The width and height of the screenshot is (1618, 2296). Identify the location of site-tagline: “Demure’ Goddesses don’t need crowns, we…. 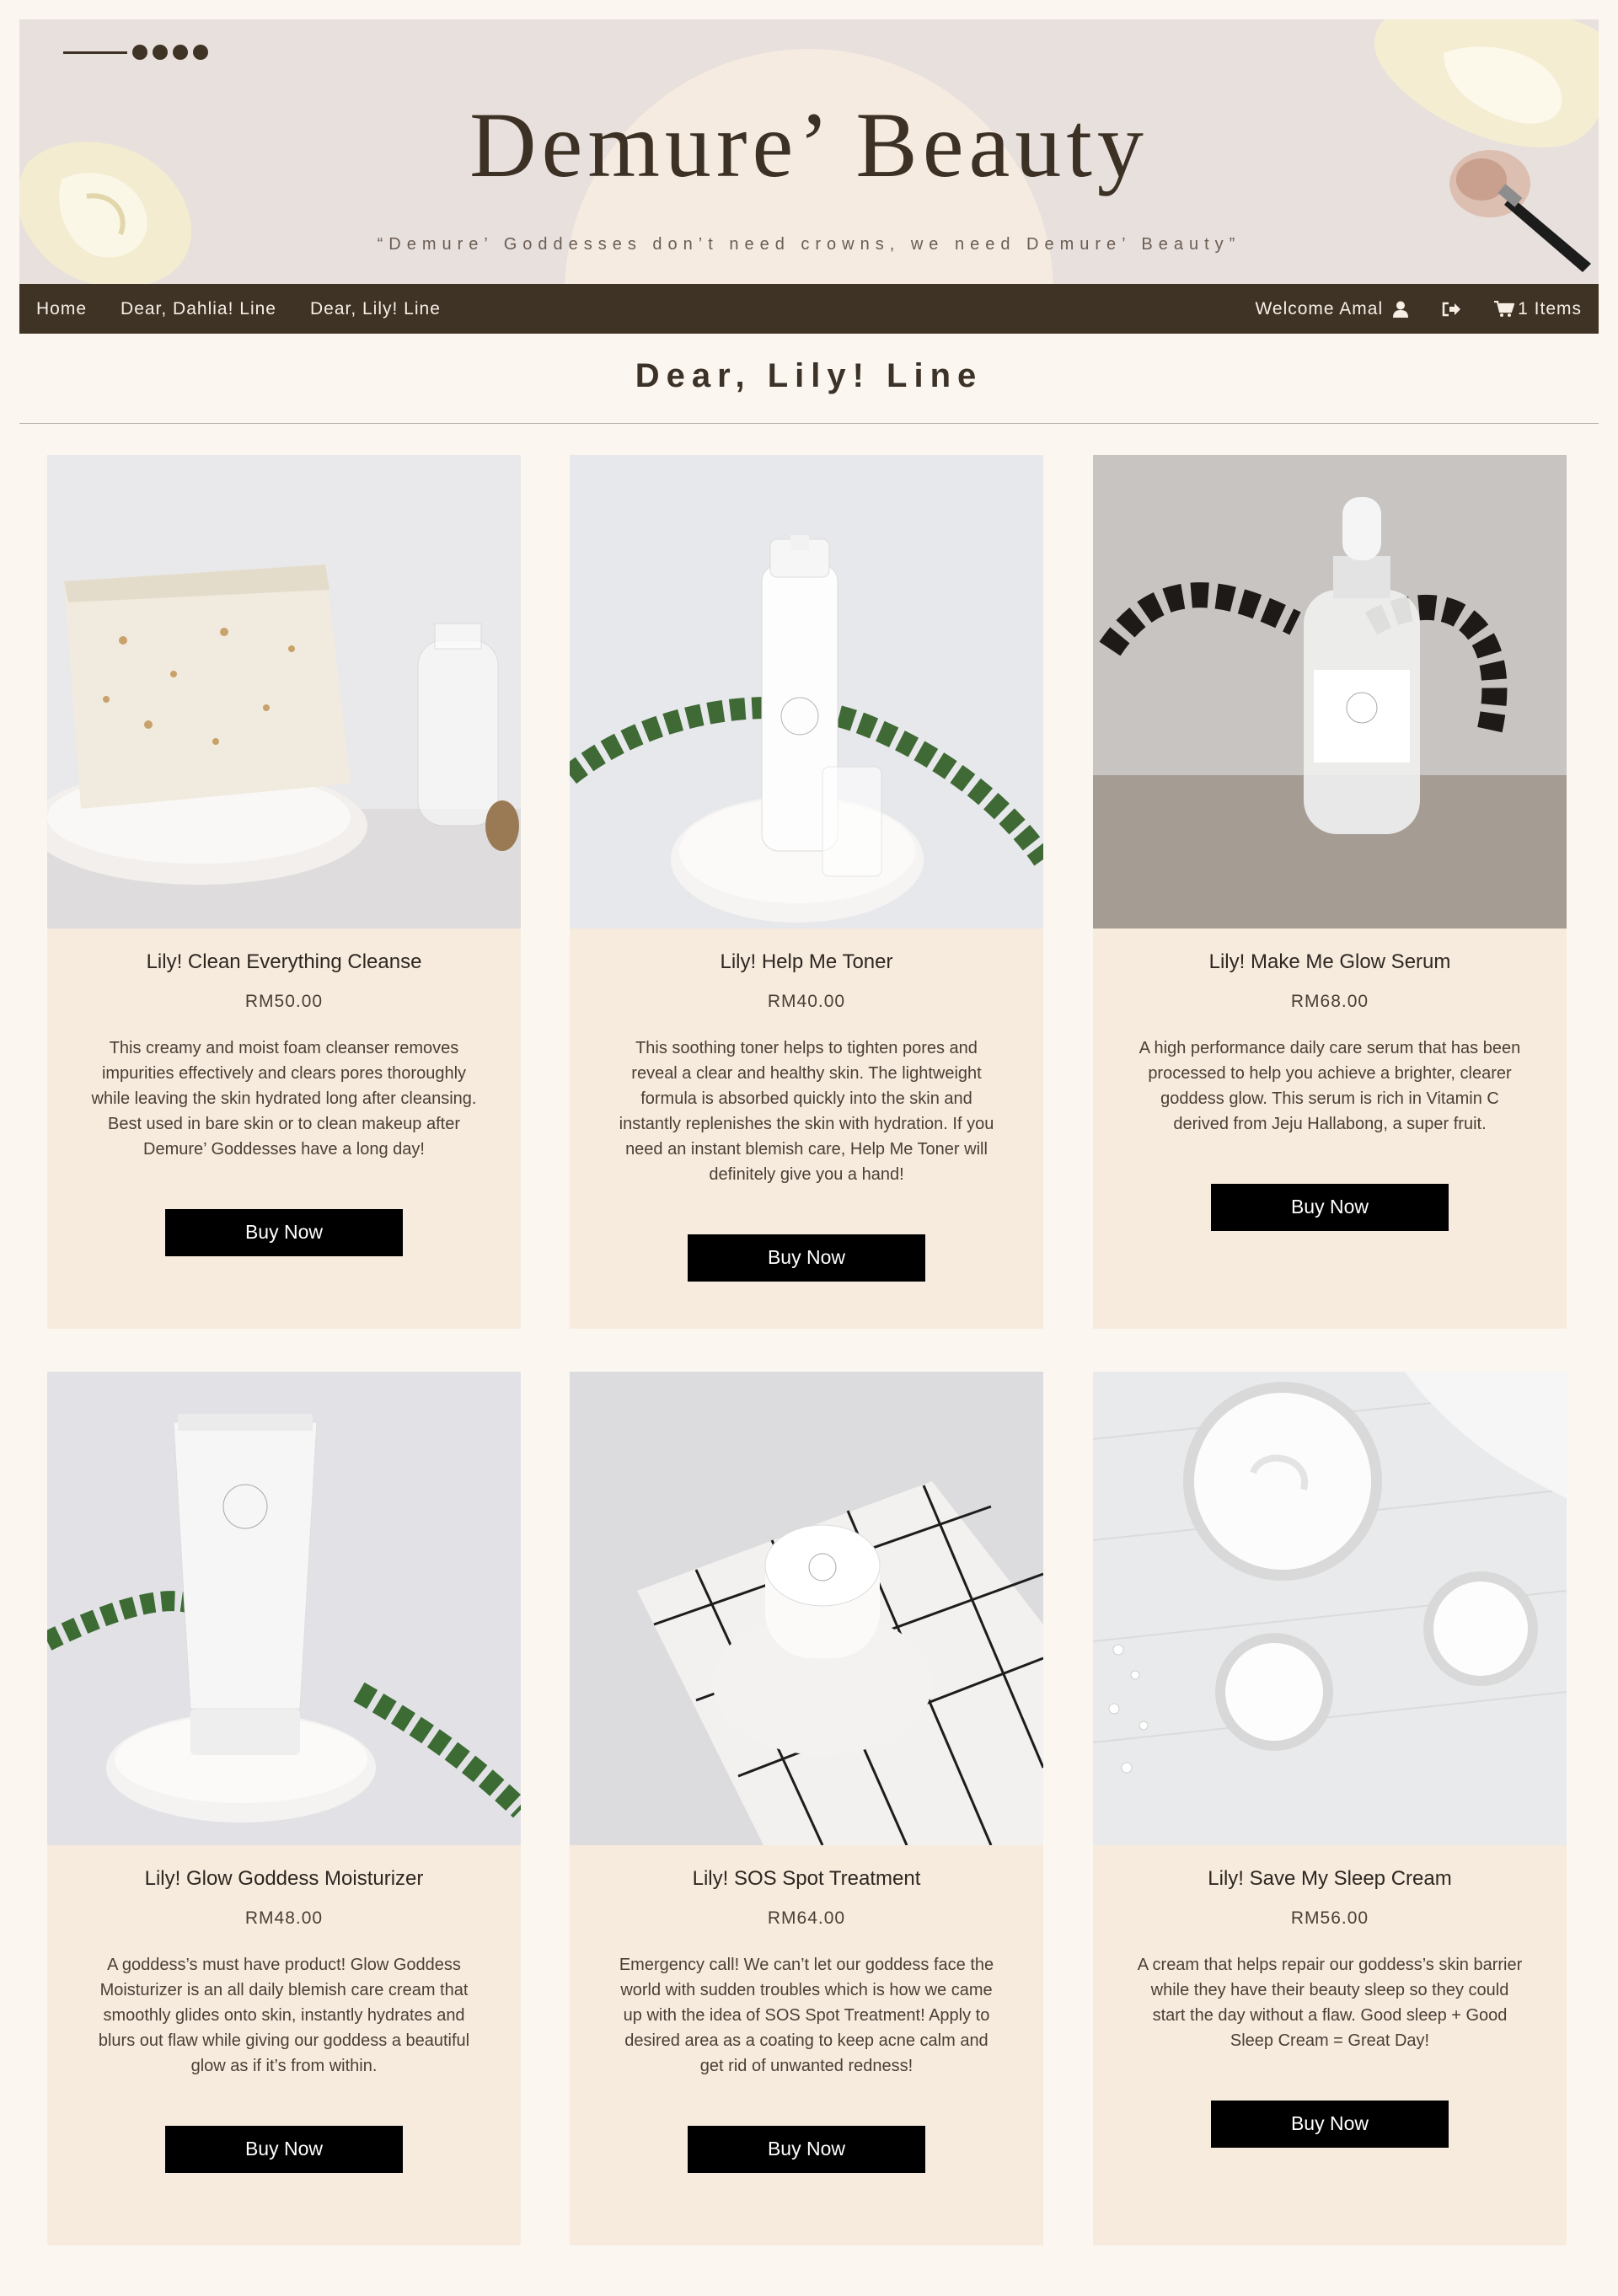
(809, 244).